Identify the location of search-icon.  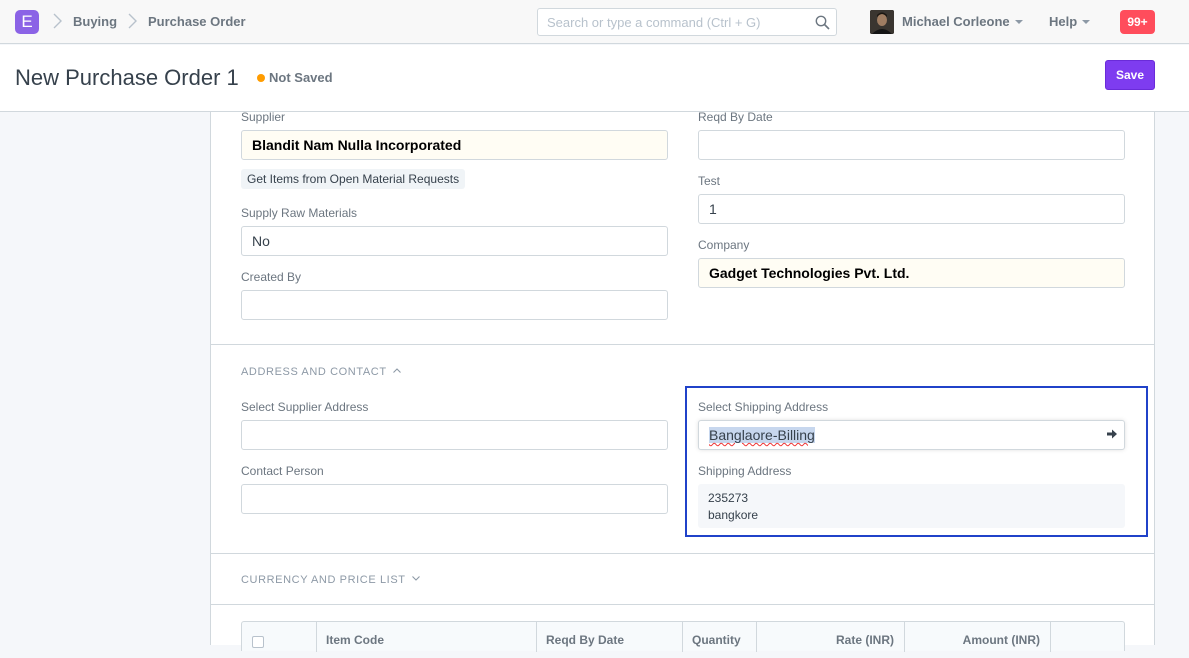
(822, 22).